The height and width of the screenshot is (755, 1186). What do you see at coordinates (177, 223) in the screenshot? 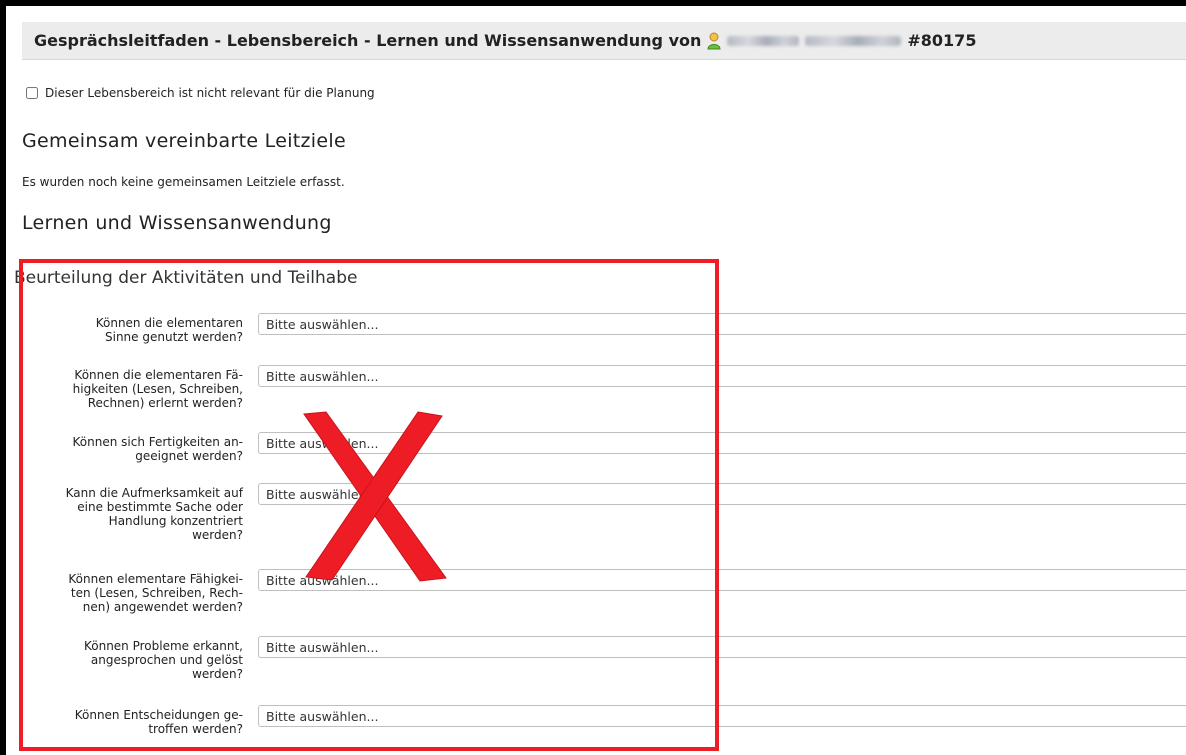
I see `area-heading: Lernen und Wissensanwendung` at bounding box center [177, 223].